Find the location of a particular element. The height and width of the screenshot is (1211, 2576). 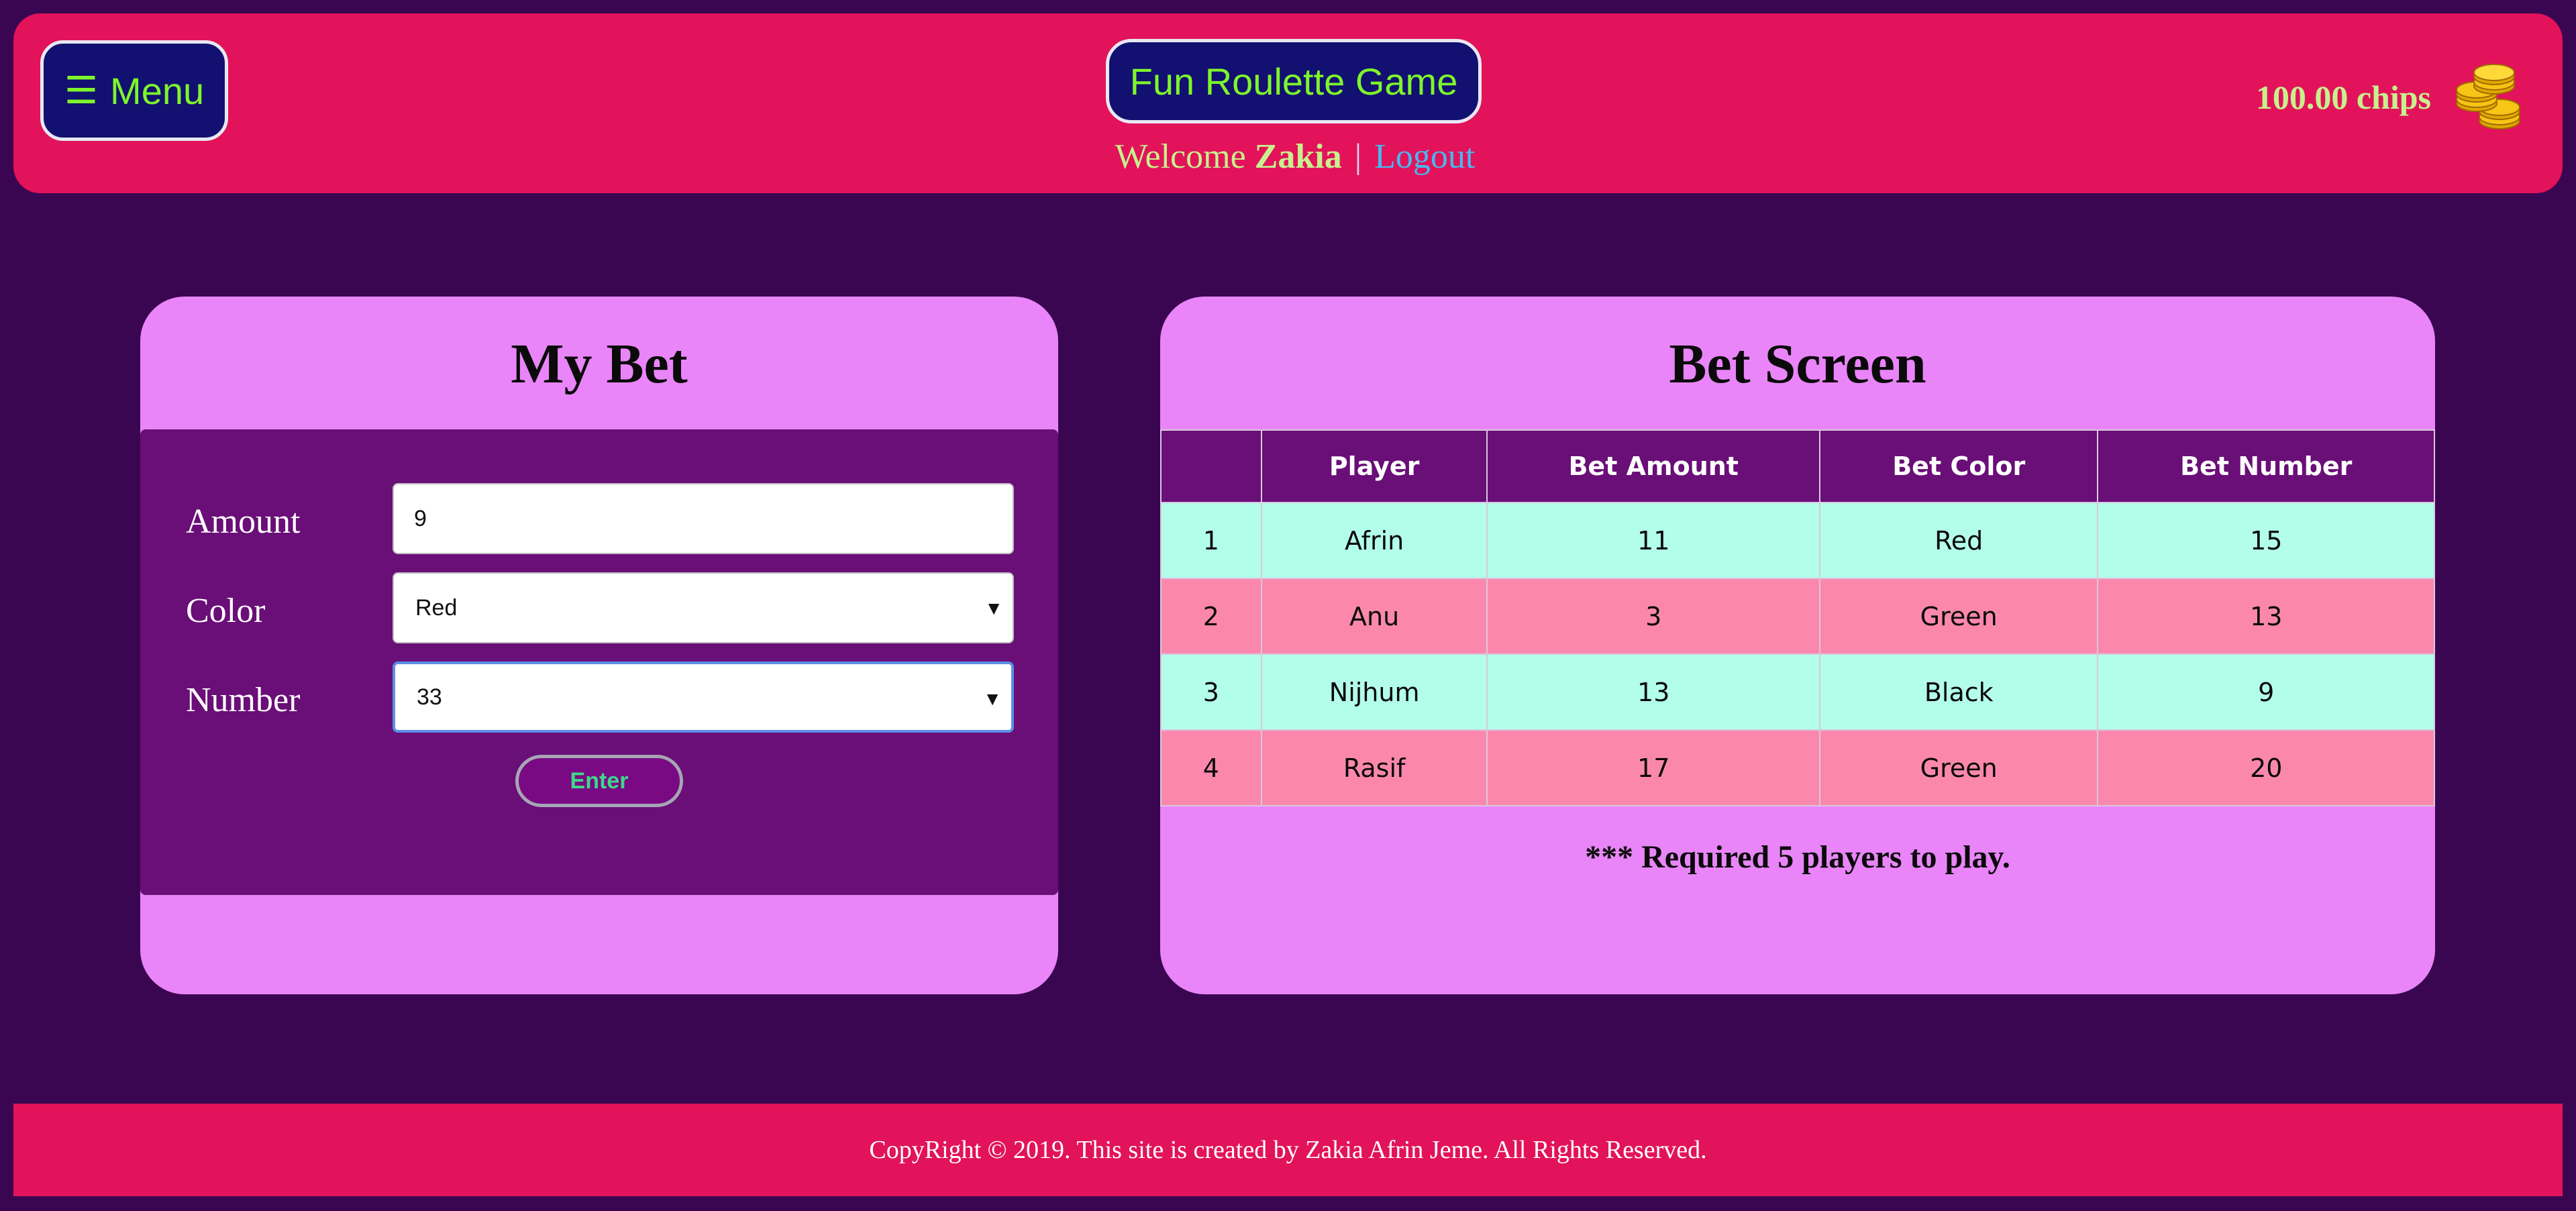

cell-player: Nijhum is located at coordinates (1374, 692).